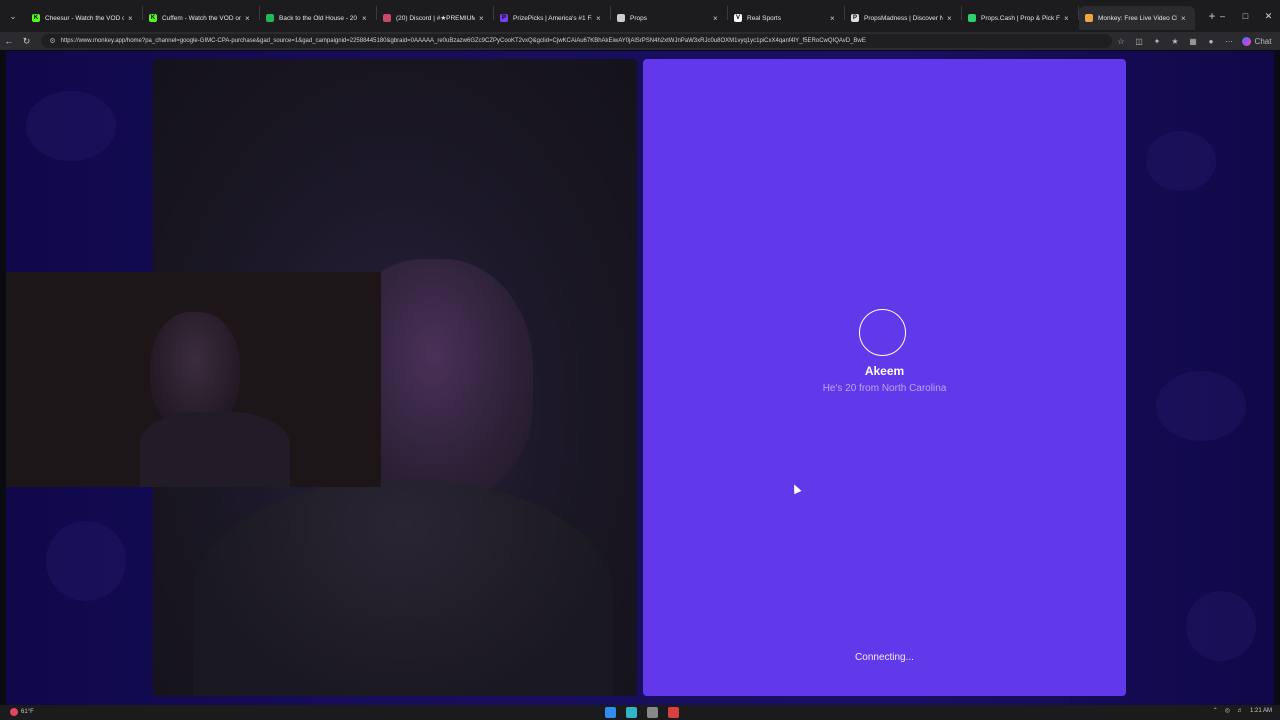 The image size is (1280, 720). Describe the element at coordinates (387, 18) in the screenshot. I see `discord-icon` at that location.